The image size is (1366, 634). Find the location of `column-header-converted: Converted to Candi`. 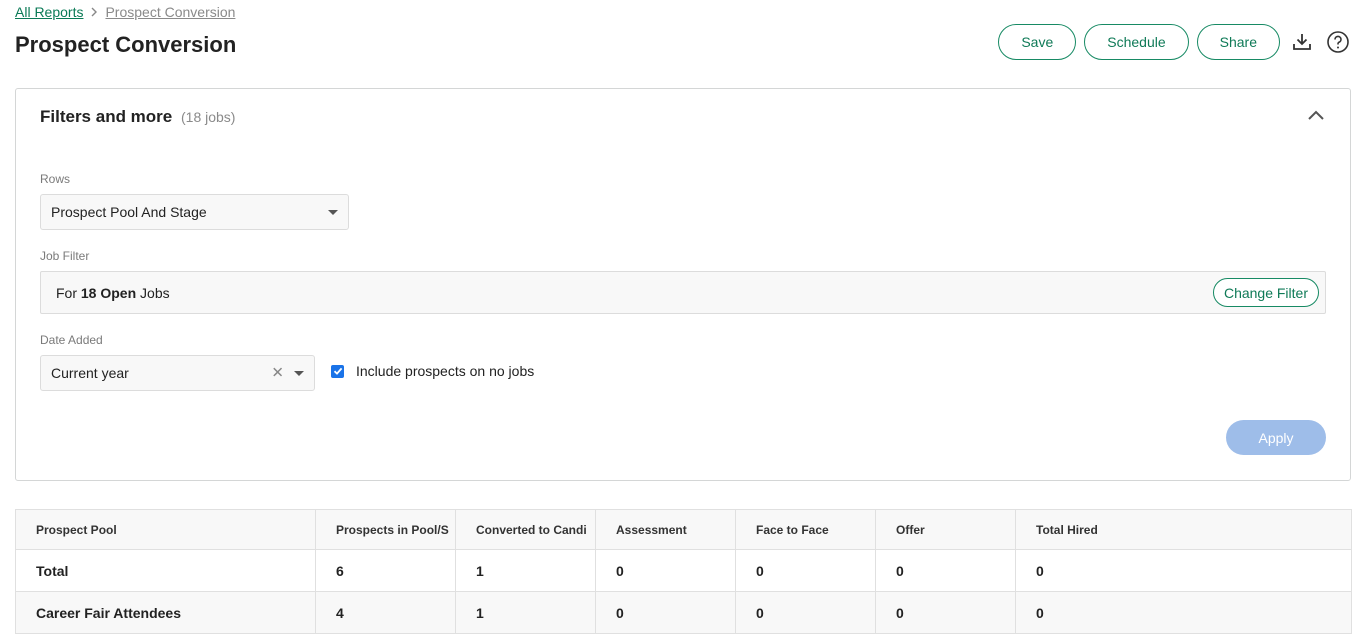

column-header-converted: Converted to Candi is located at coordinates (525, 529).